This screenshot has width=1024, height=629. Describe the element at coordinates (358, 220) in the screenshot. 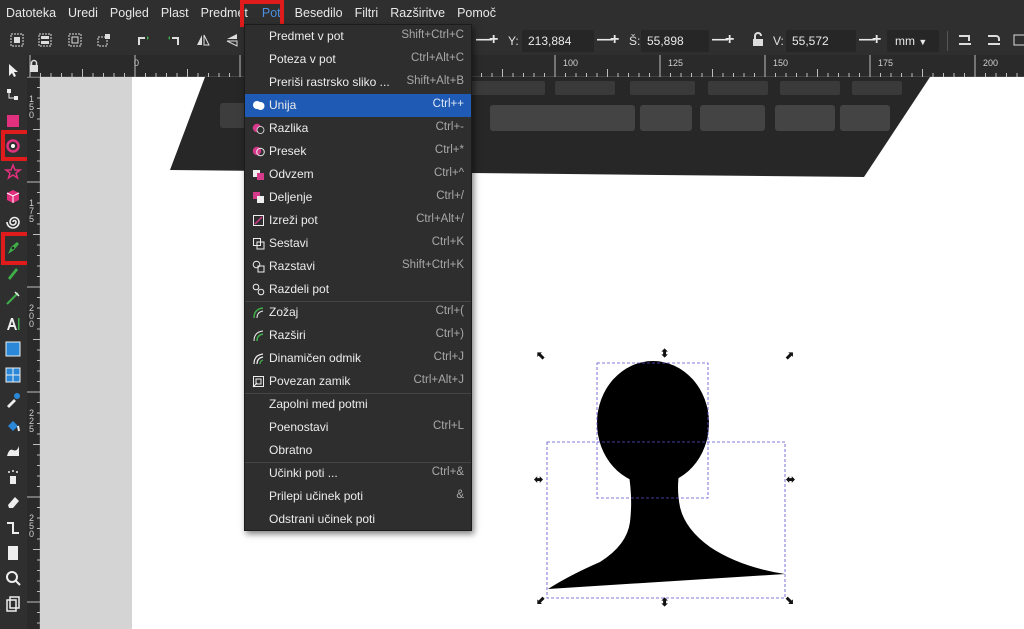

I see `menu-item-izreži-pot: Izreži pot Ctrl+Alt+/` at that location.